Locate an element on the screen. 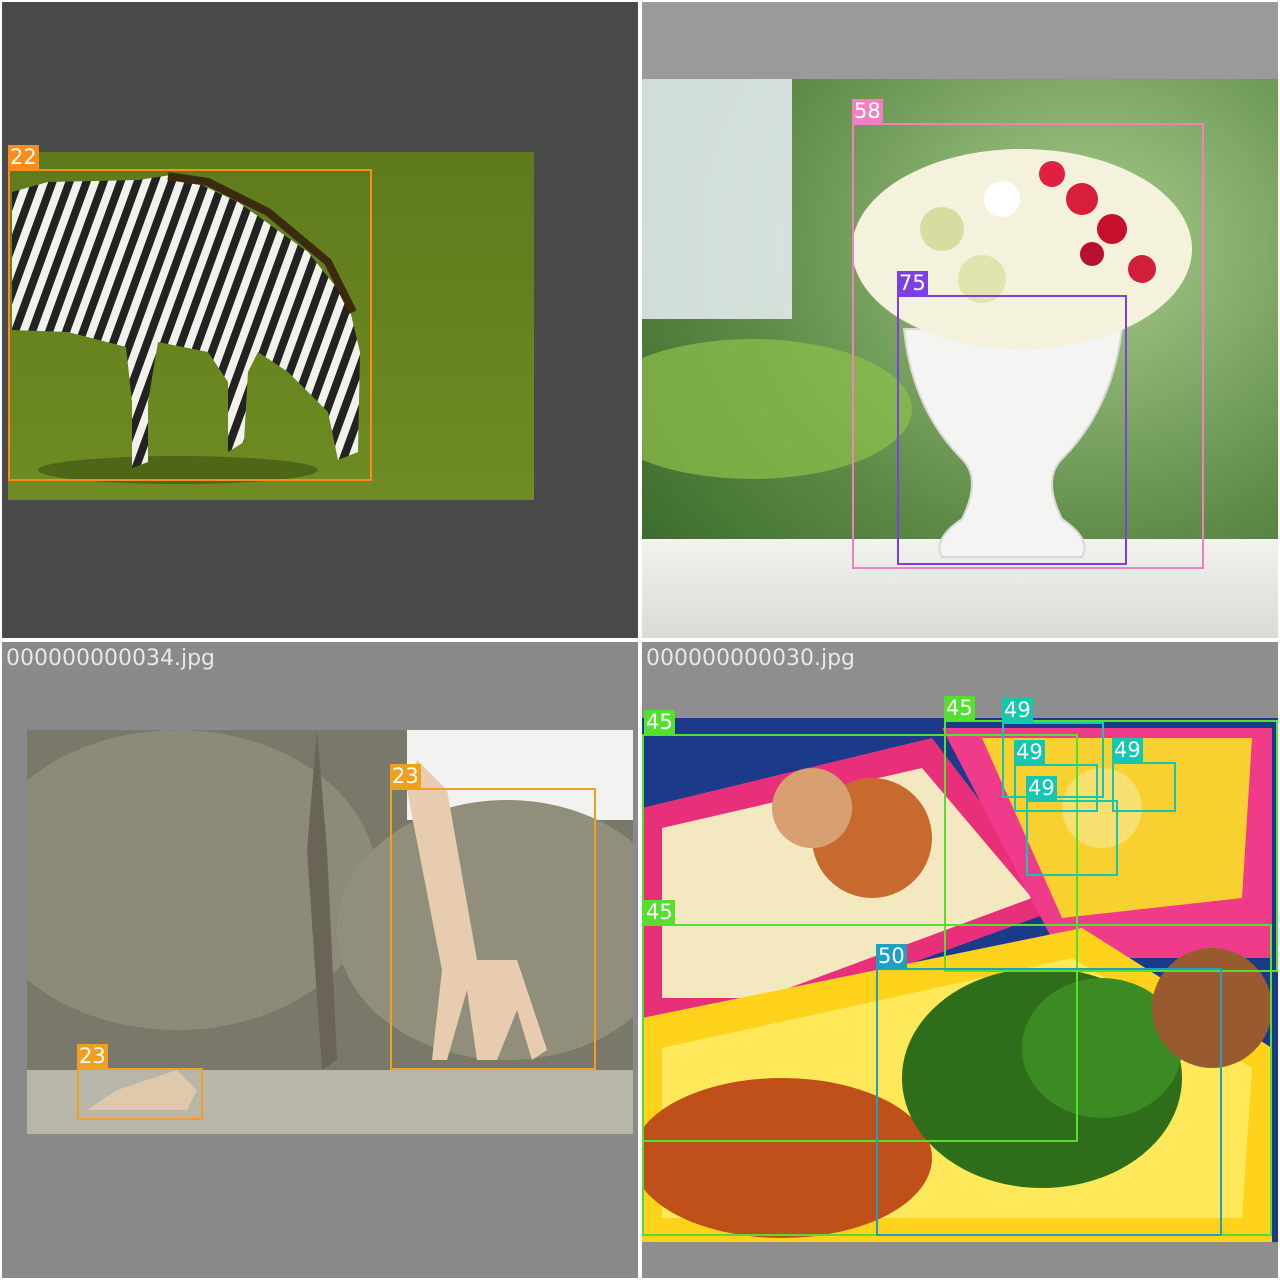  image-filename: 000000000030.jpg is located at coordinates (750, 658).